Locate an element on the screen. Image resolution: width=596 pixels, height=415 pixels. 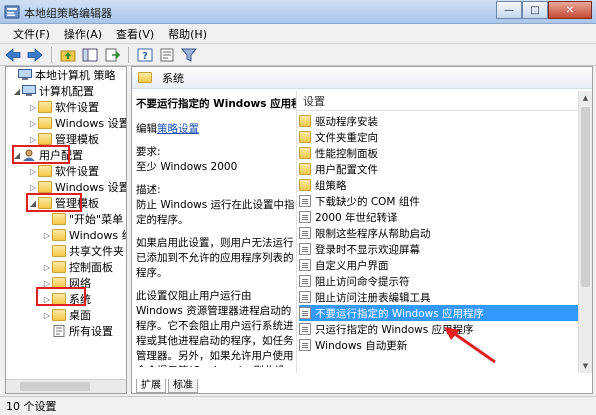
list-item: 只运行指定的 Windows 应用程序 is located at coordinates (439, 329).